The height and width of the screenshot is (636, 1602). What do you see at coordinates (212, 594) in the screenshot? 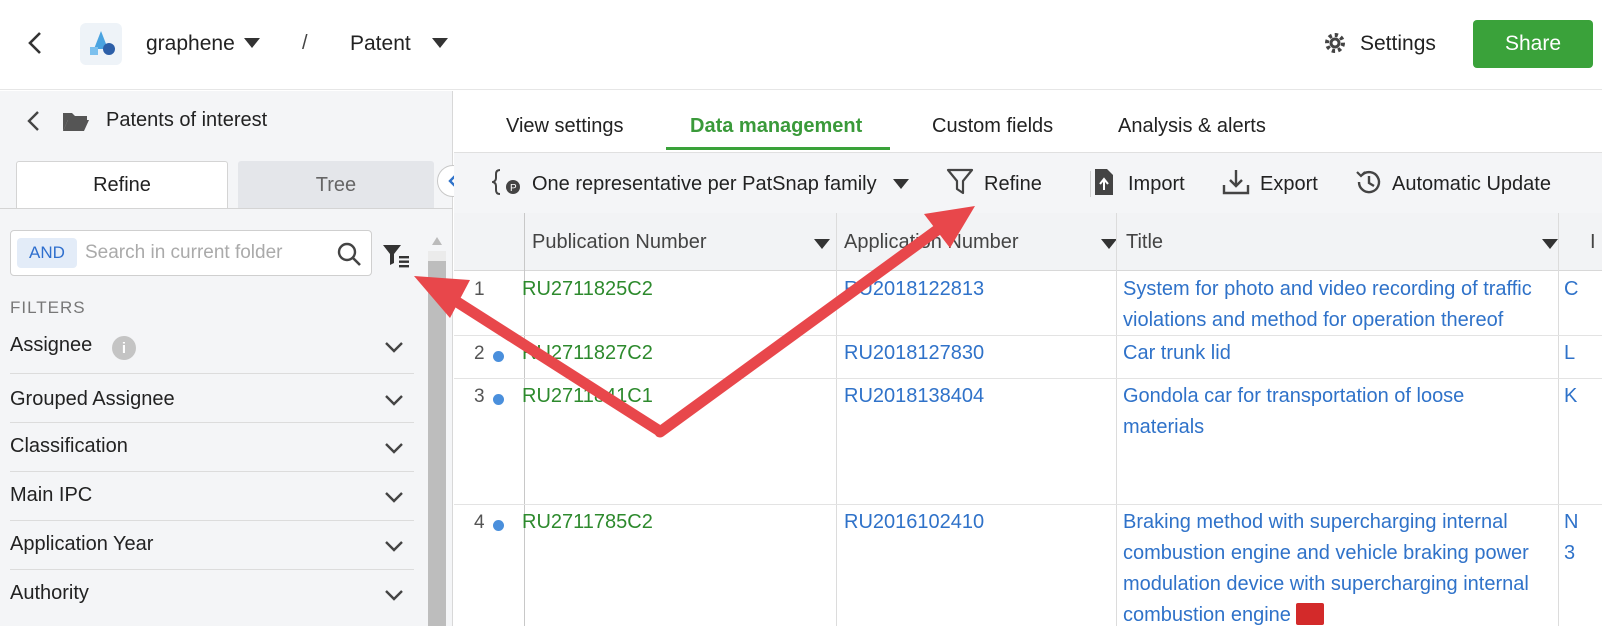
I see `filter-authority: Authority` at bounding box center [212, 594].